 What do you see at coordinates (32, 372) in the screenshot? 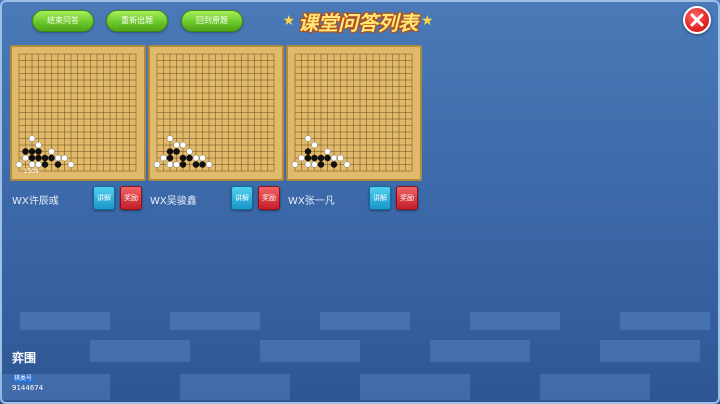
I see `app-logo: 弈围 棋类号 9144674` at bounding box center [32, 372].